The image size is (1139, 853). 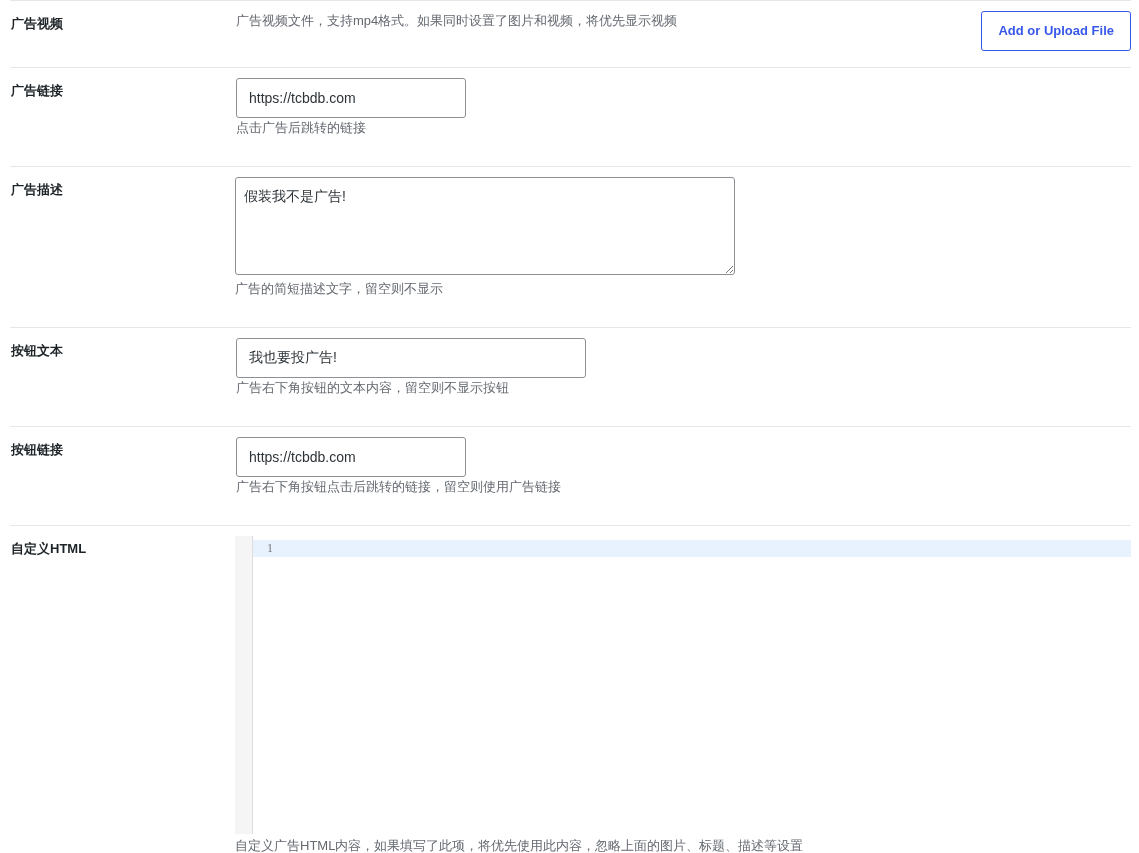 I want to click on field-label: 广告描述, so click(x=36, y=190).